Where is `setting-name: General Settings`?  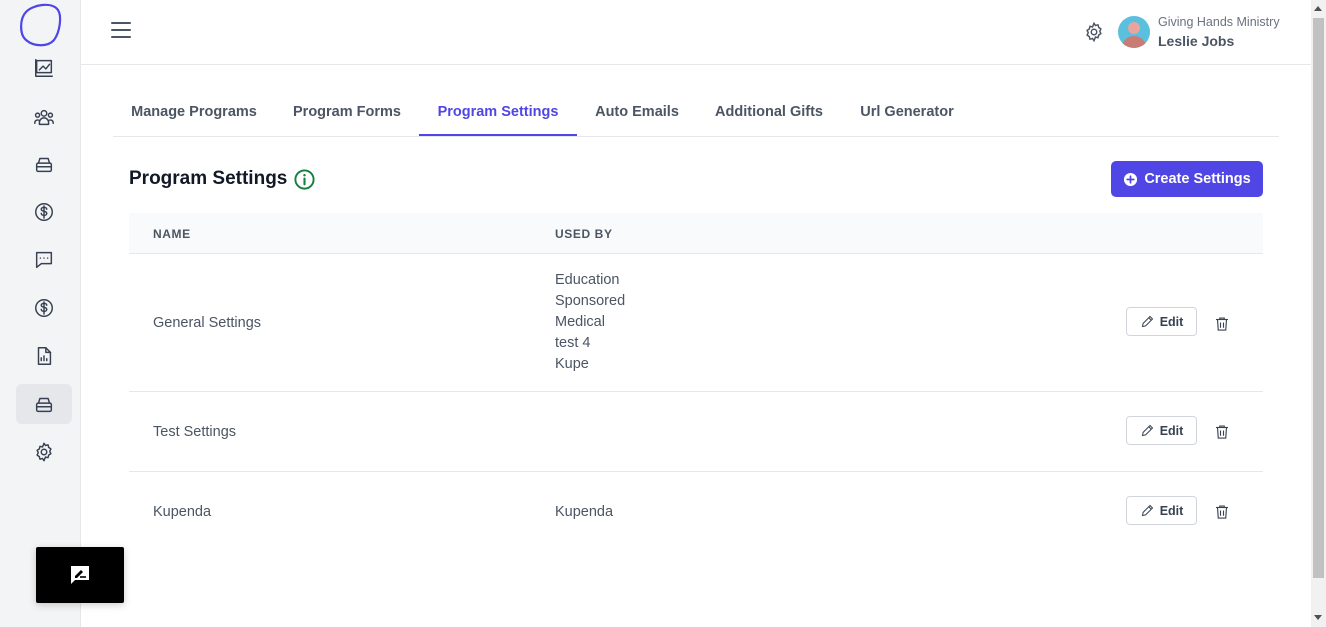 setting-name: General Settings is located at coordinates (207, 323).